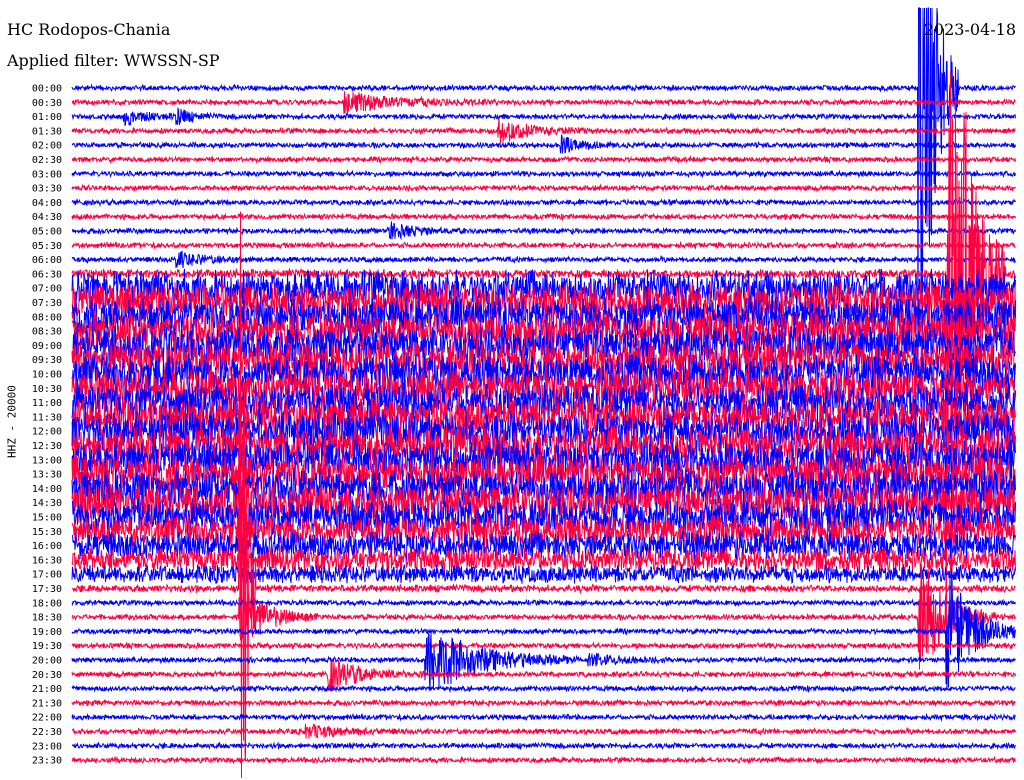 The image size is (1024, 780). I want to click on row-time-label: 02:00, so click(47, 146).